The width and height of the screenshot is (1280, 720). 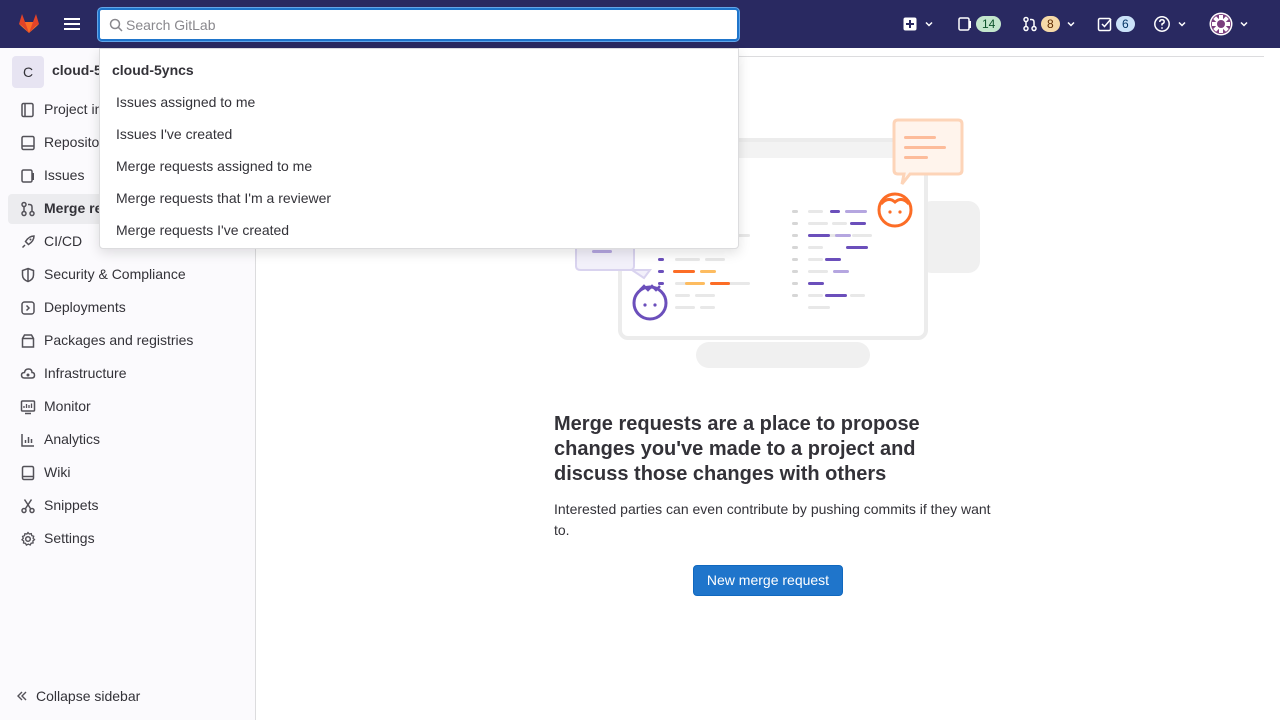 I want to click on todos-nav: 6, so click(x=1116, y=24).